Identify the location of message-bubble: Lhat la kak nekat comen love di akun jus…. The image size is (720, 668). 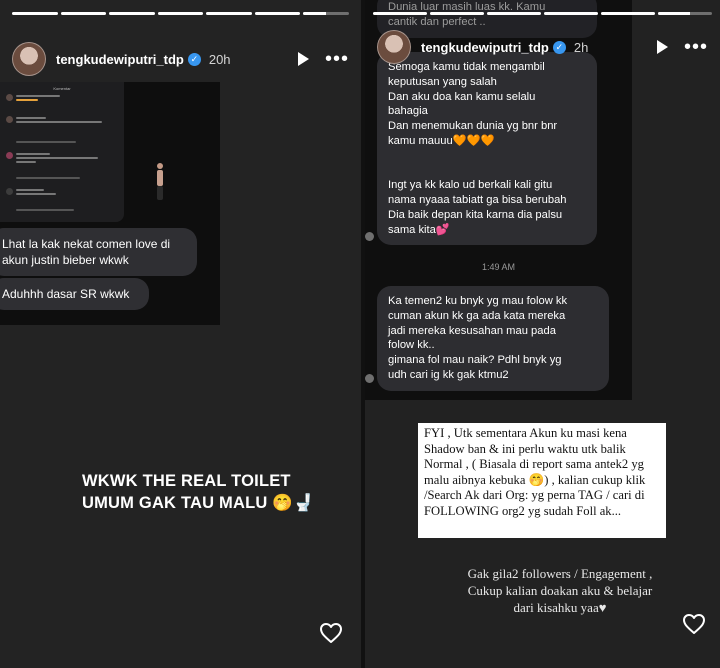
(98, 252).